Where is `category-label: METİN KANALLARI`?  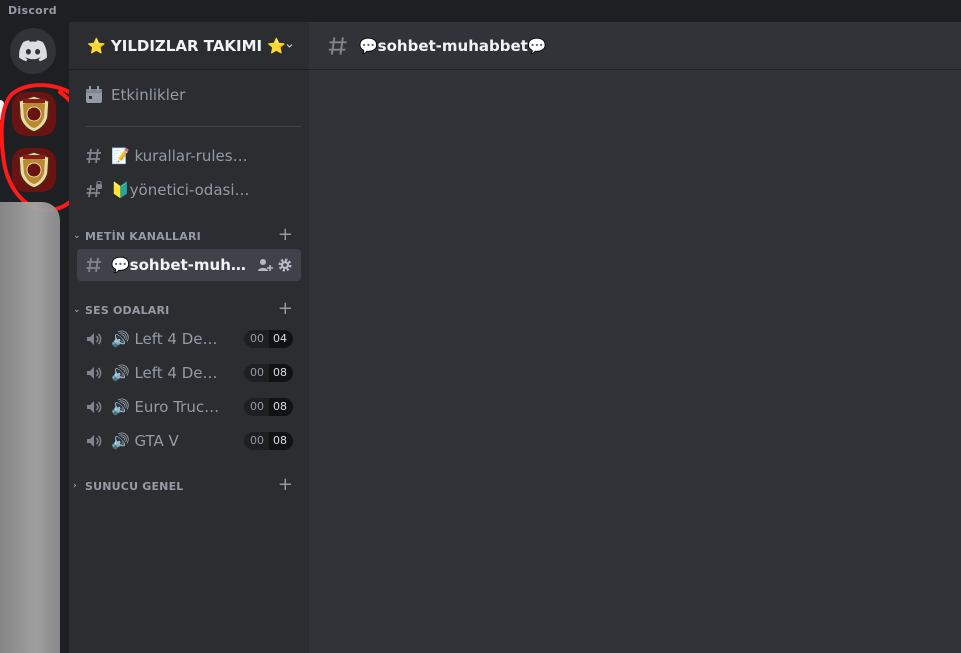
category-label: METİN KANALLARI is located at coordinates (143, 236).